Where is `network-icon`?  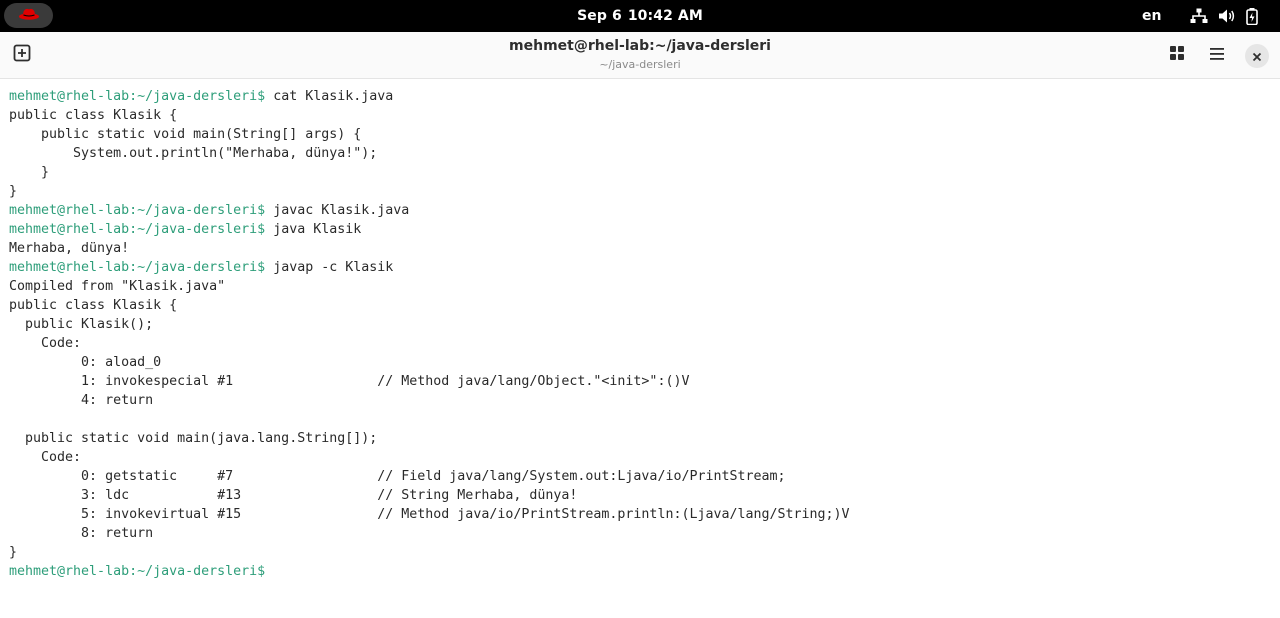 network-icon is located at coordinates (1199, 16).